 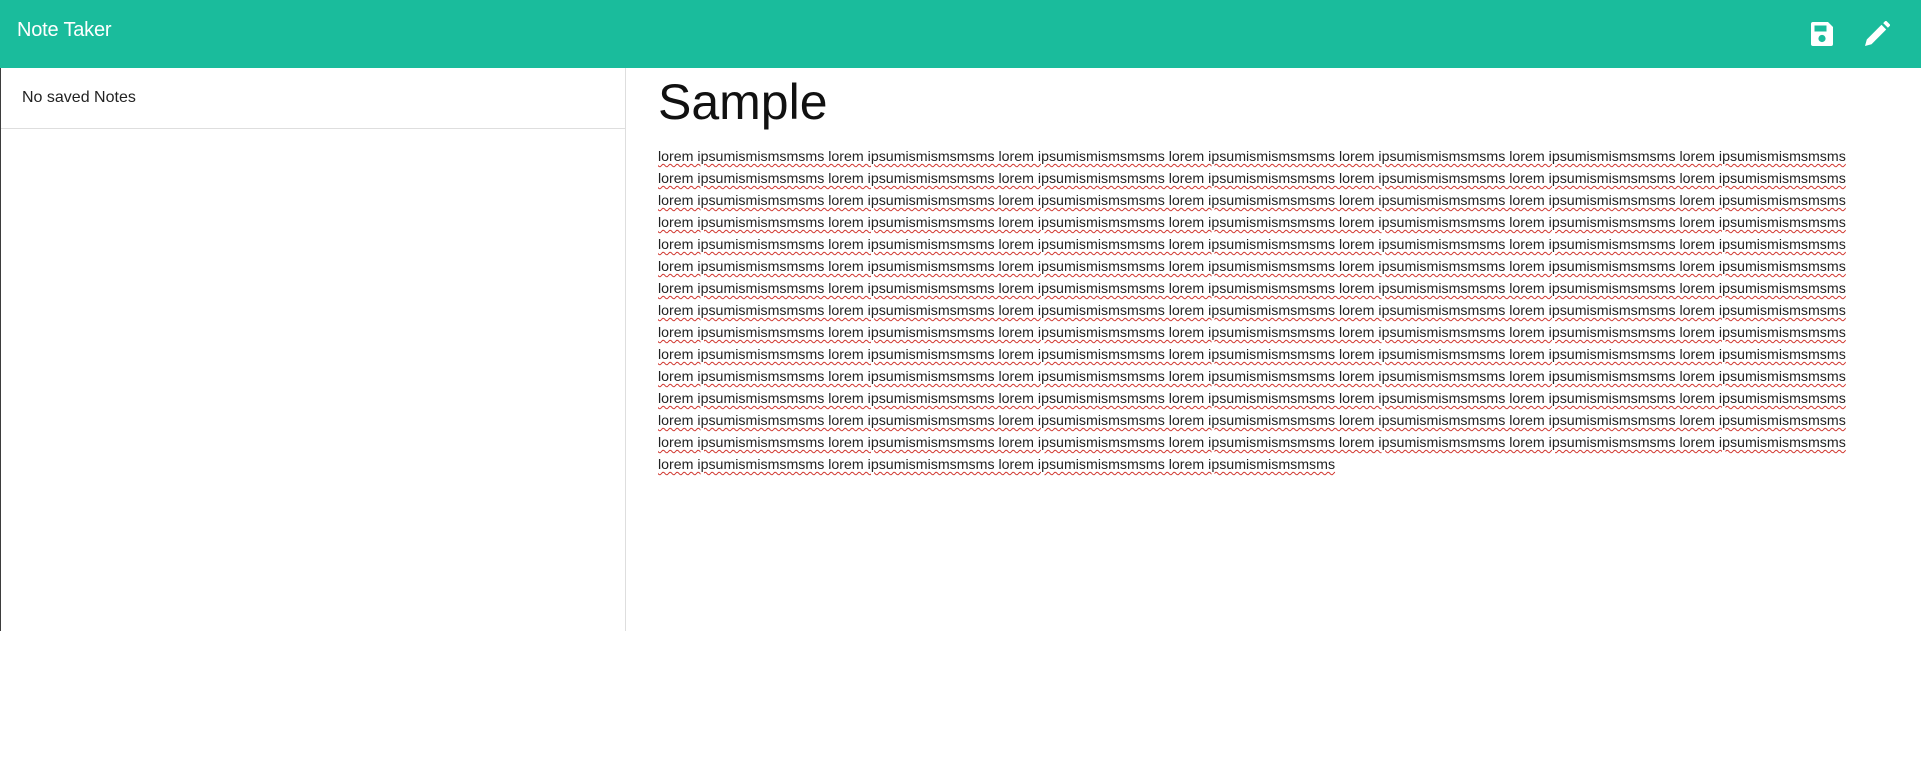 I want to click on floppy-disk-icon, so click(x=1822, y=34).